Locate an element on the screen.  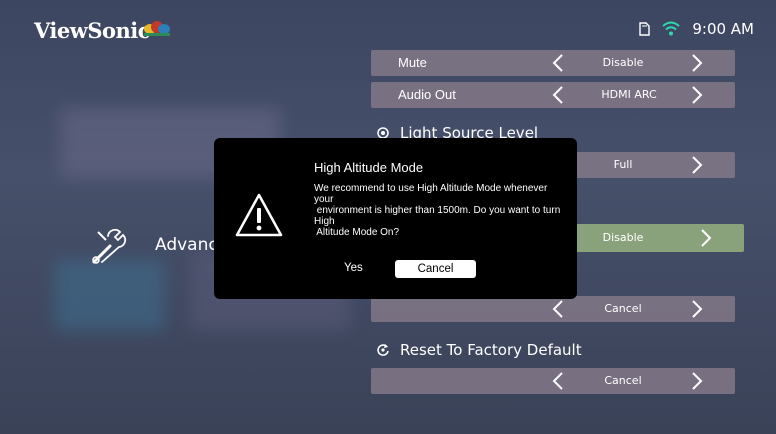
viewsonic-birds-icon is located at coordinates (157, 28).